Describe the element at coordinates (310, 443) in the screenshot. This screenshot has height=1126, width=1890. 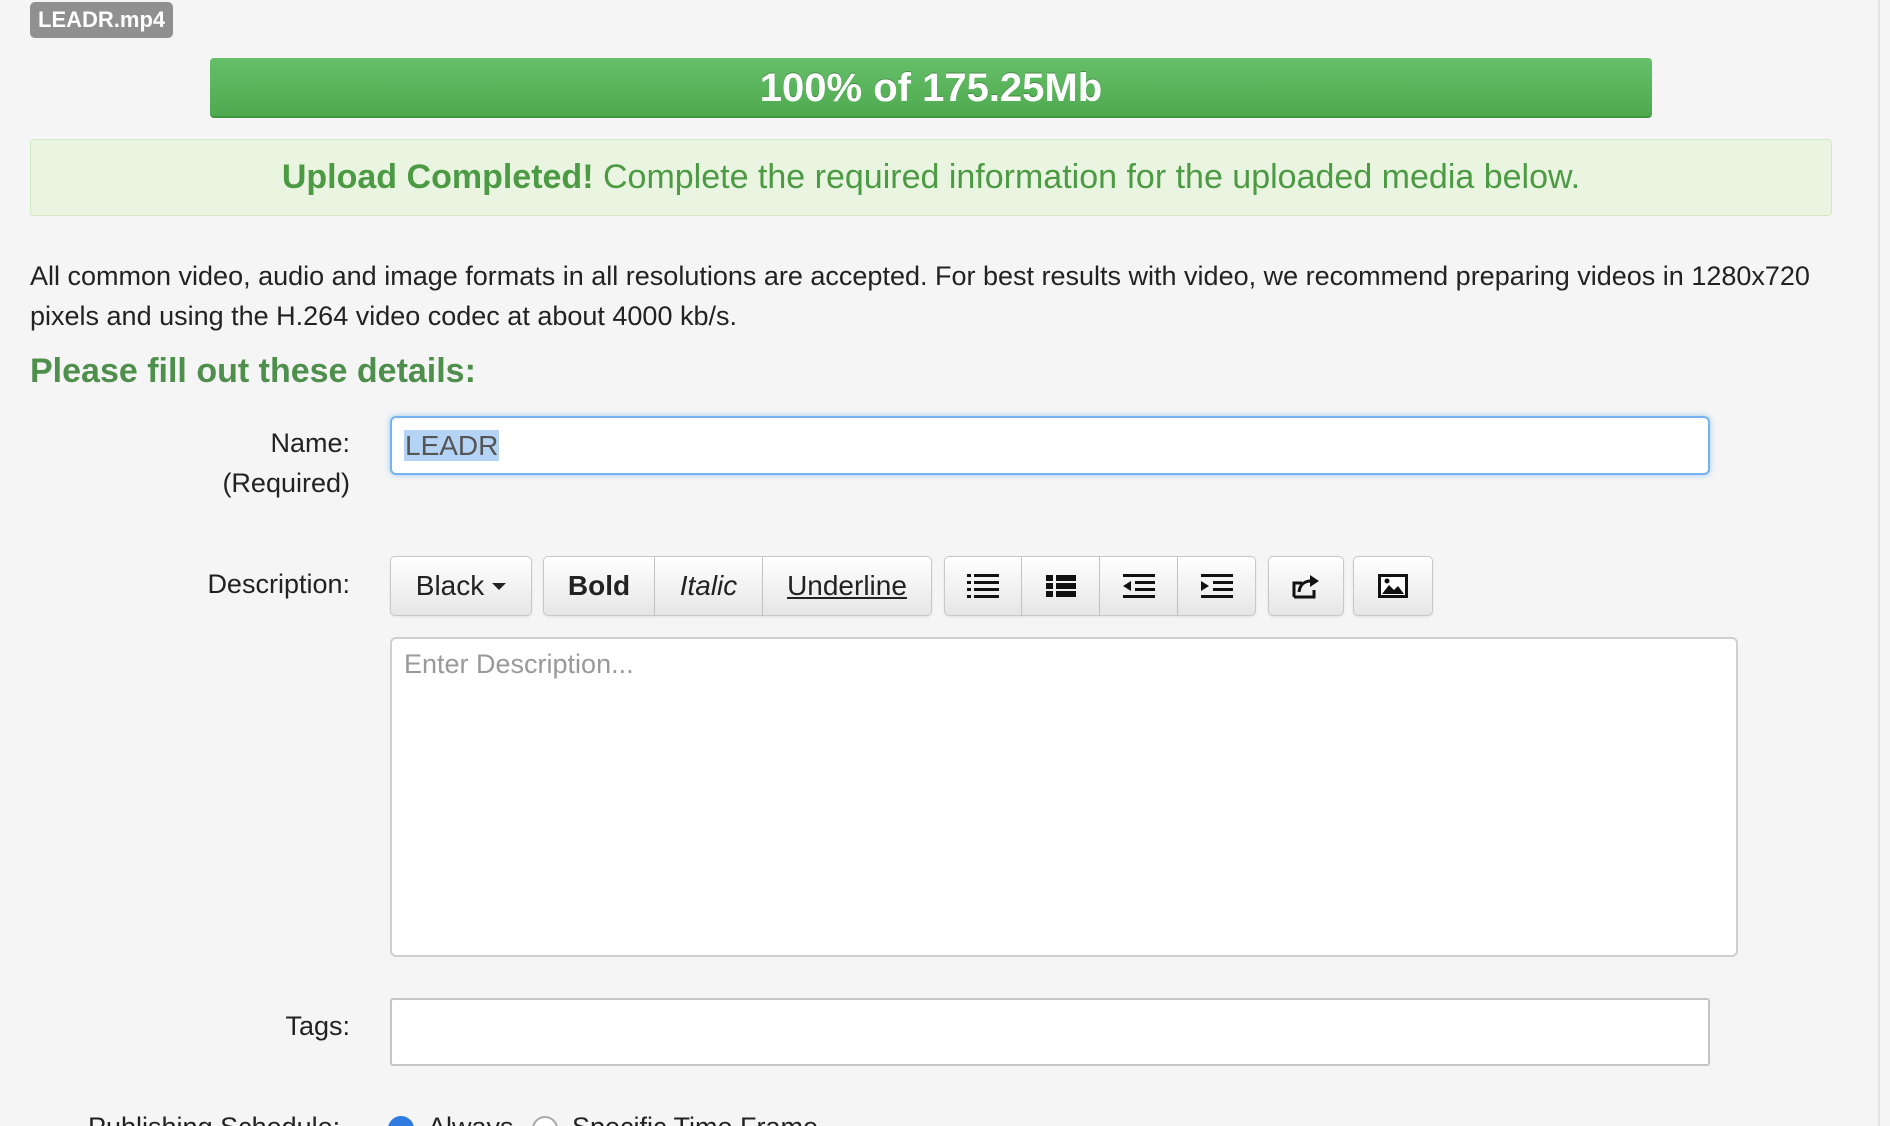
I see `name-label-text: Name:` at that location.